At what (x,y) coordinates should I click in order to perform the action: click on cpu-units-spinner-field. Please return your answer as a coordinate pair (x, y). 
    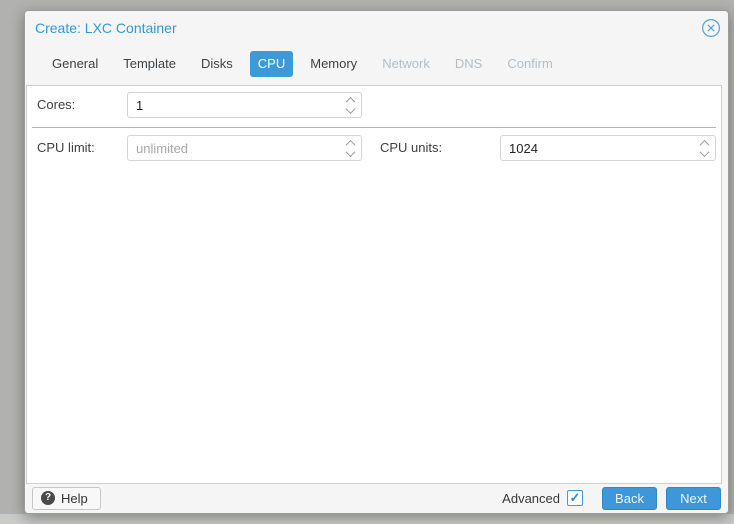
    Looking at the image, I should click on (608, 148).